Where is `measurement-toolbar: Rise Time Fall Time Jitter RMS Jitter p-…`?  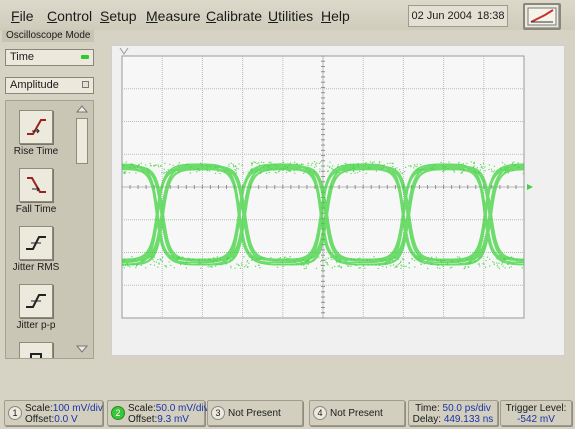 measurement-toolbar: Rise Time Fall Time Jitter RMS Jitter p-… is located at coordinates (49, 229).